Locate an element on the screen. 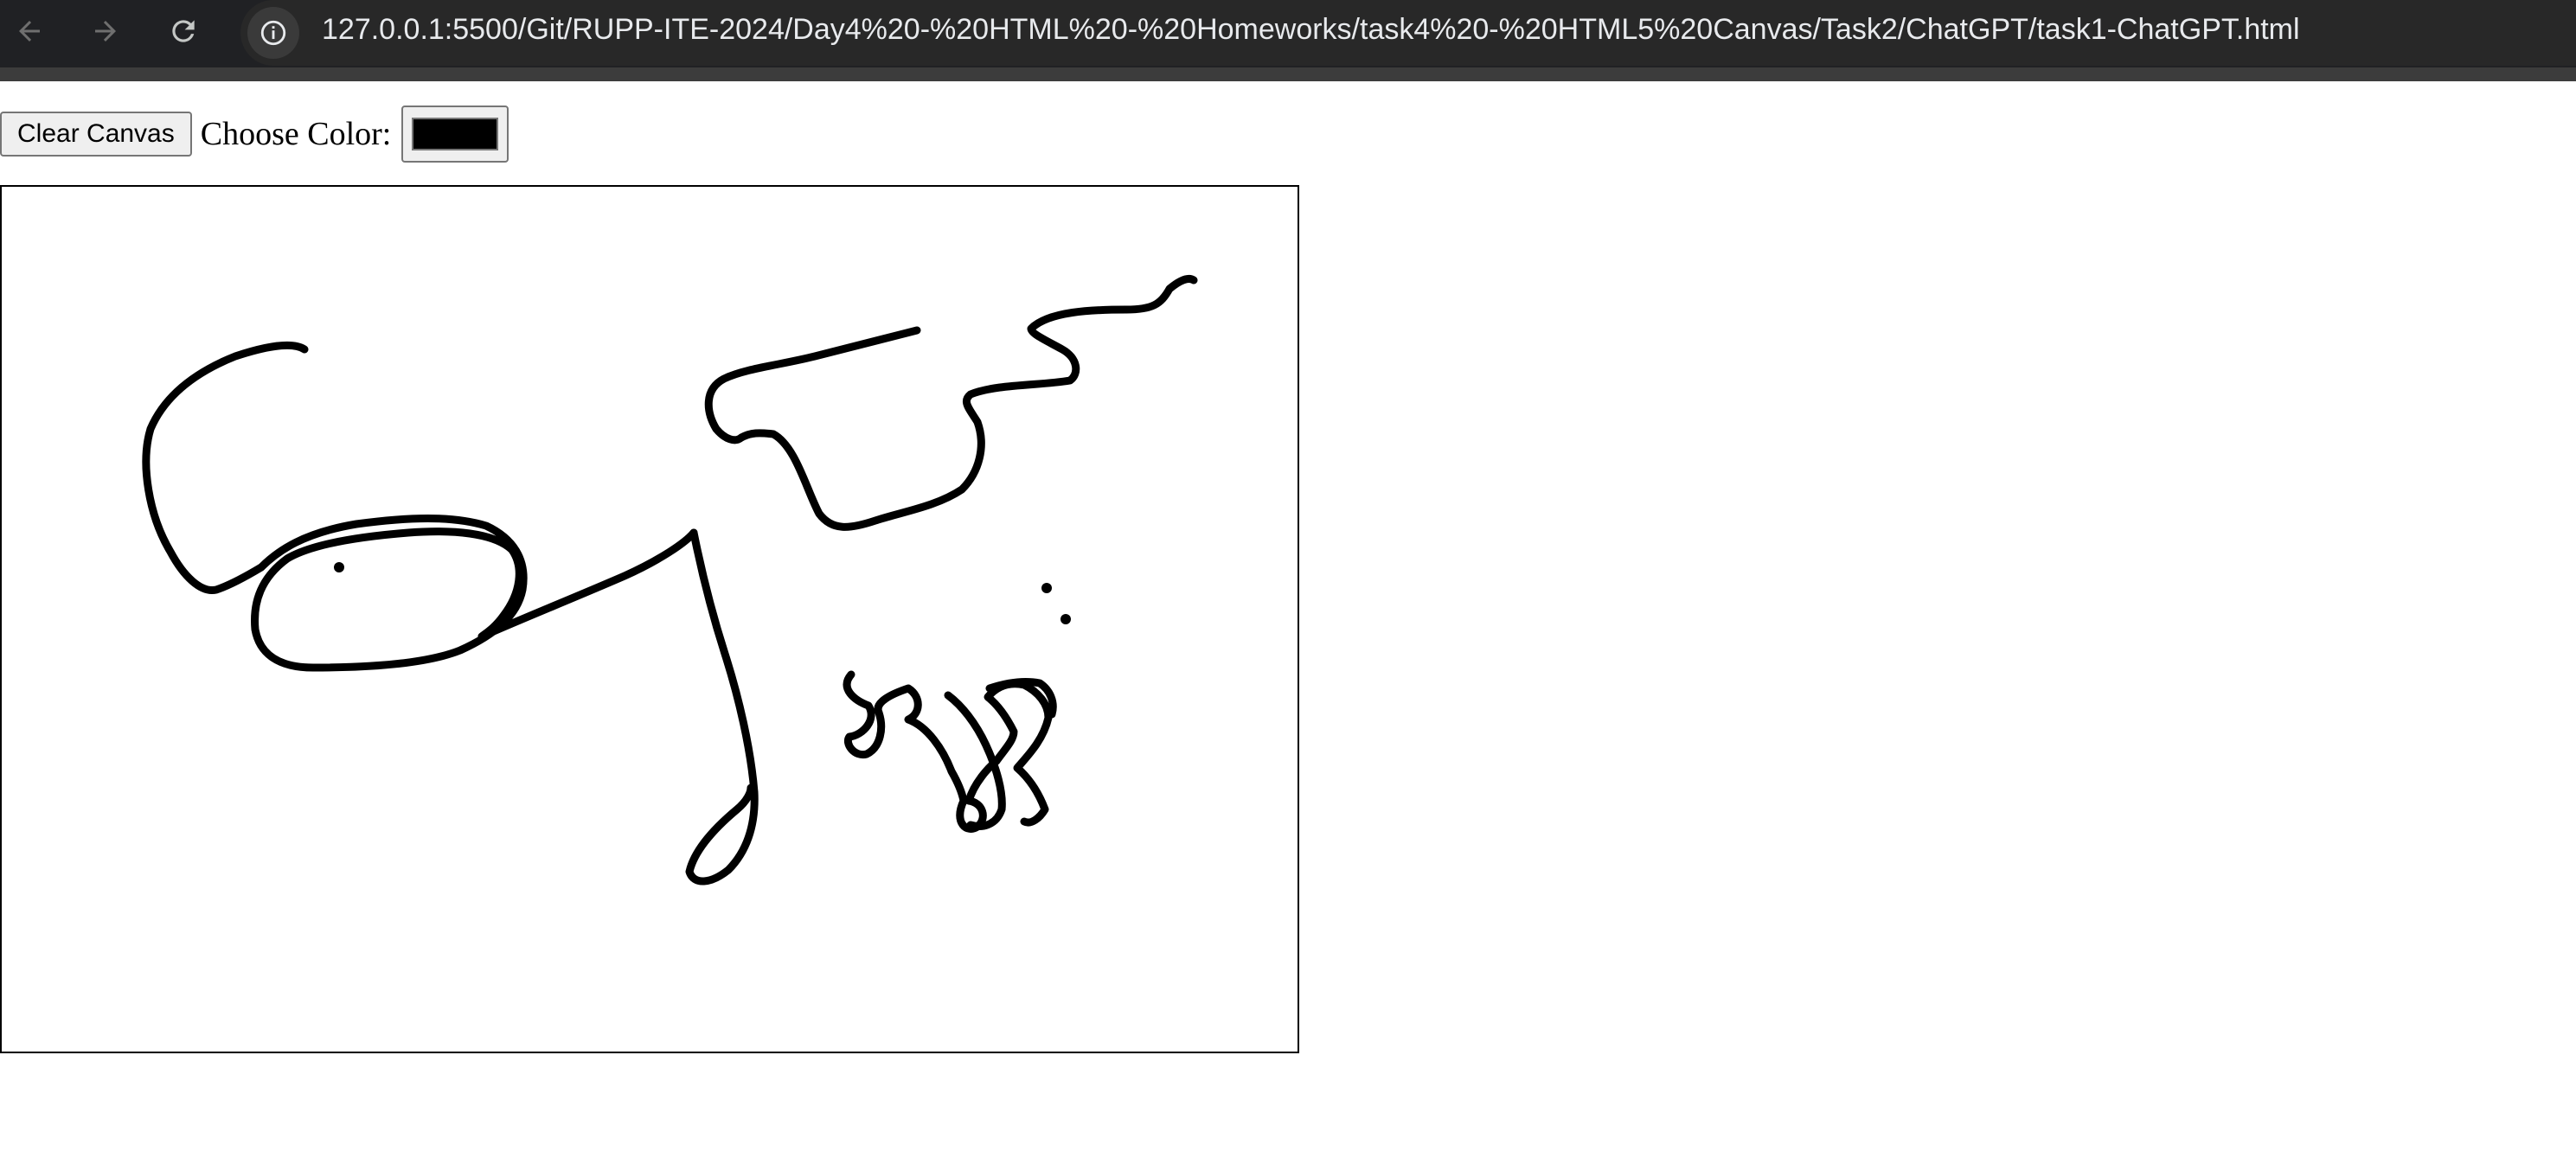 The width and height of the screenshot is (2576, 1151). clear-canvas-button: Clear Canvas is located at coordinates (96, 134).